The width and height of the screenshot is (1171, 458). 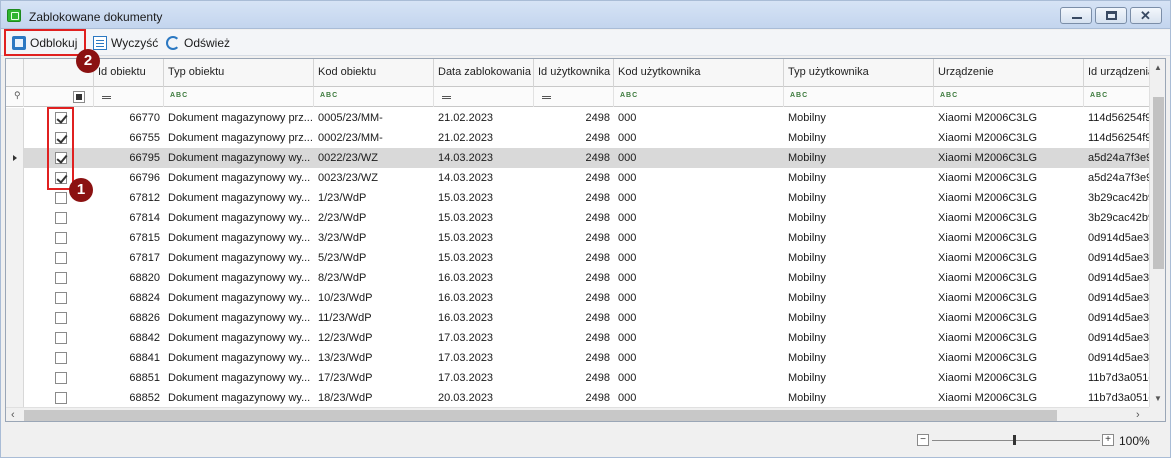 I want to click on cell-kod-obiektu: 12/23/WdP, so click(x=374, y=338).